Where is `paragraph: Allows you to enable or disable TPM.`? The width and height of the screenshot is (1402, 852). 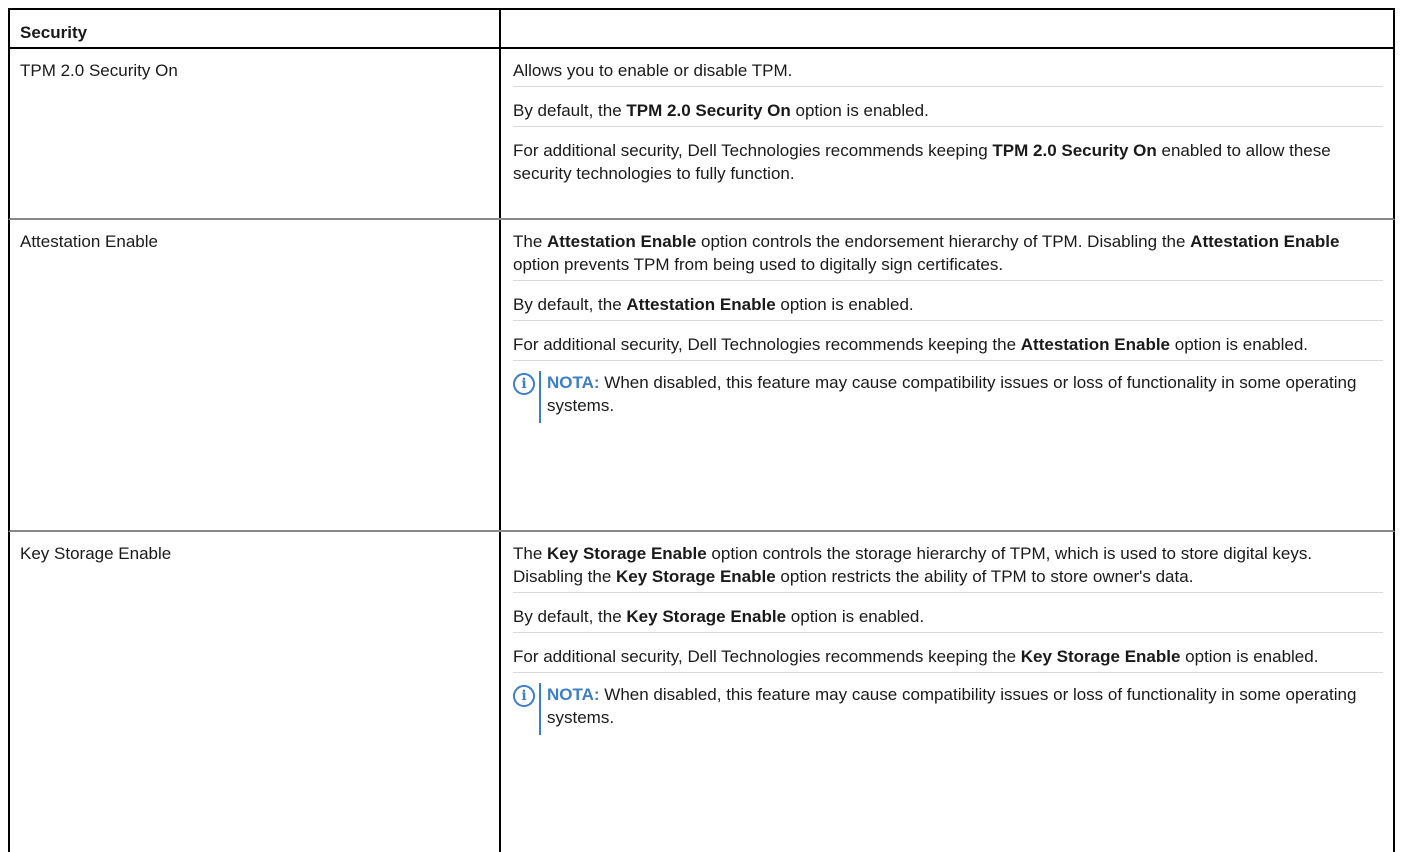
paragraph: Allows you to enable or disable TPM. is located at coordinates (948, 68).